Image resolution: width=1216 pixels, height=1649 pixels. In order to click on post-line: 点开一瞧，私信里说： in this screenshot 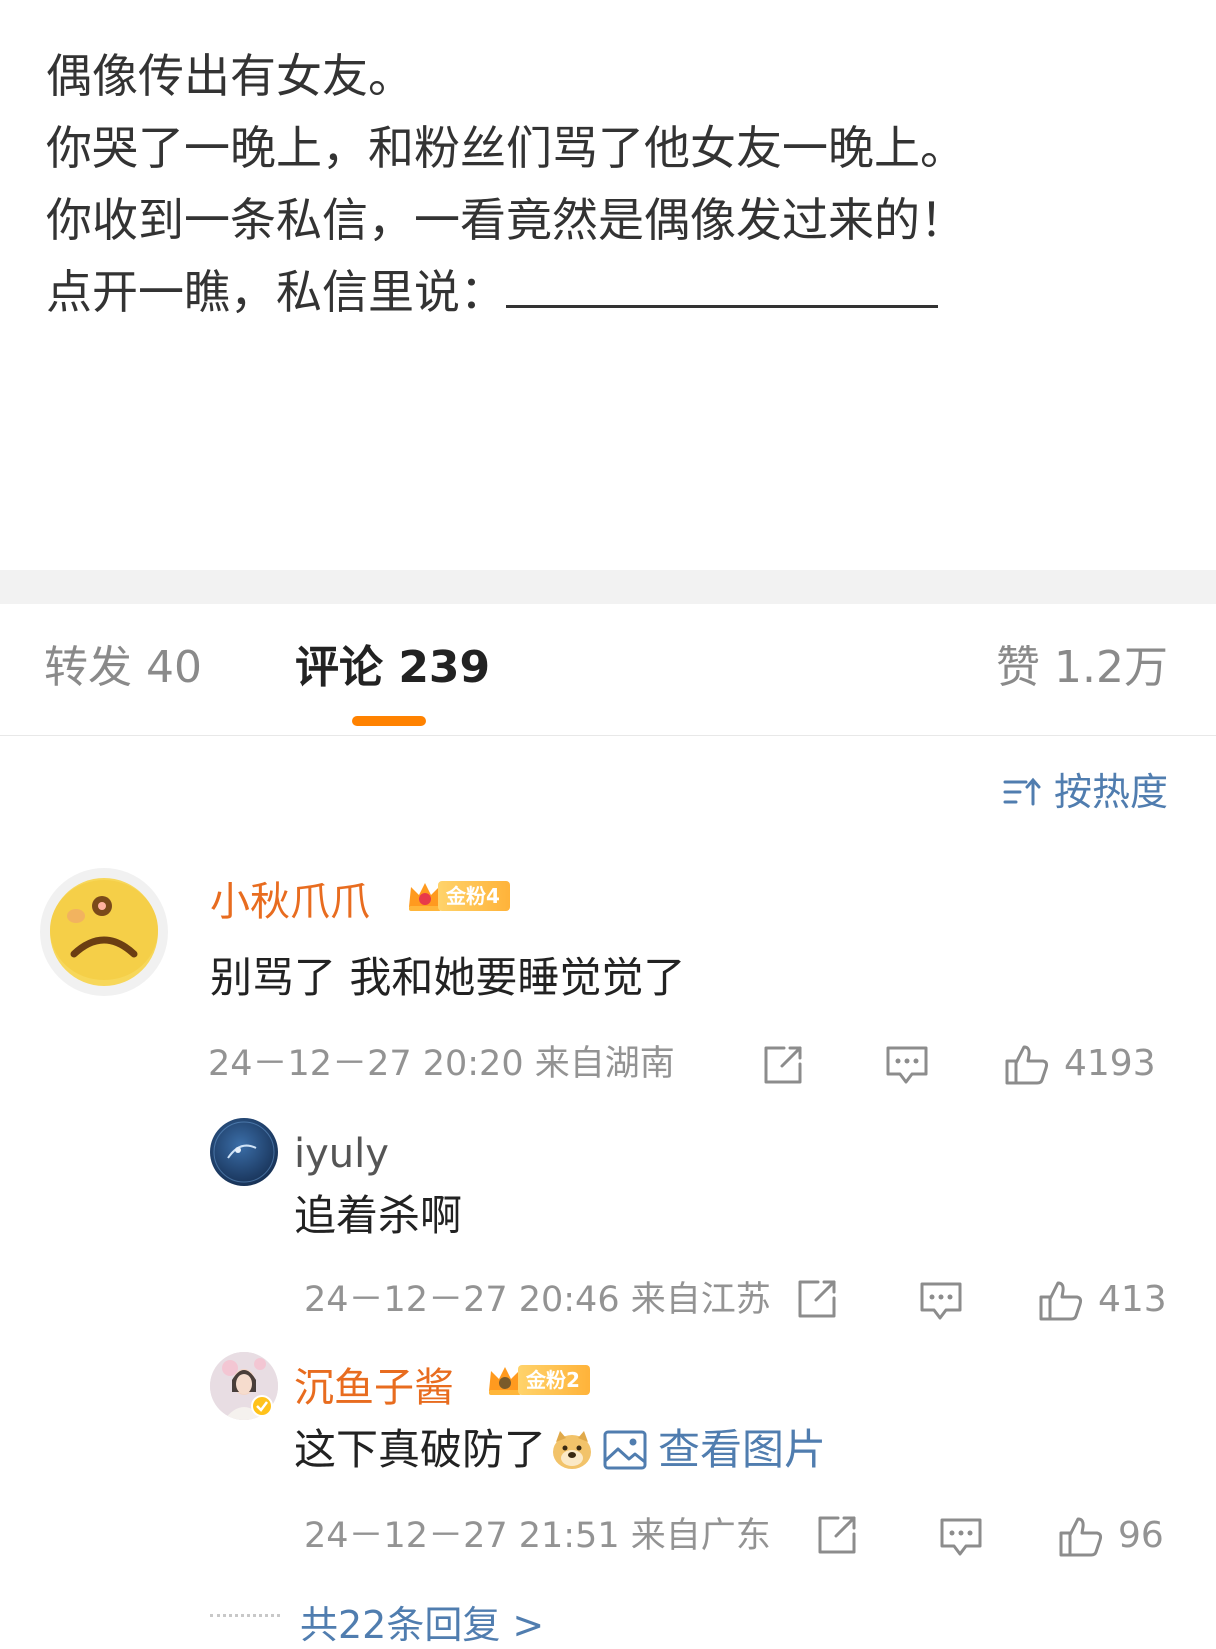, I will do `click(611, 292)`.